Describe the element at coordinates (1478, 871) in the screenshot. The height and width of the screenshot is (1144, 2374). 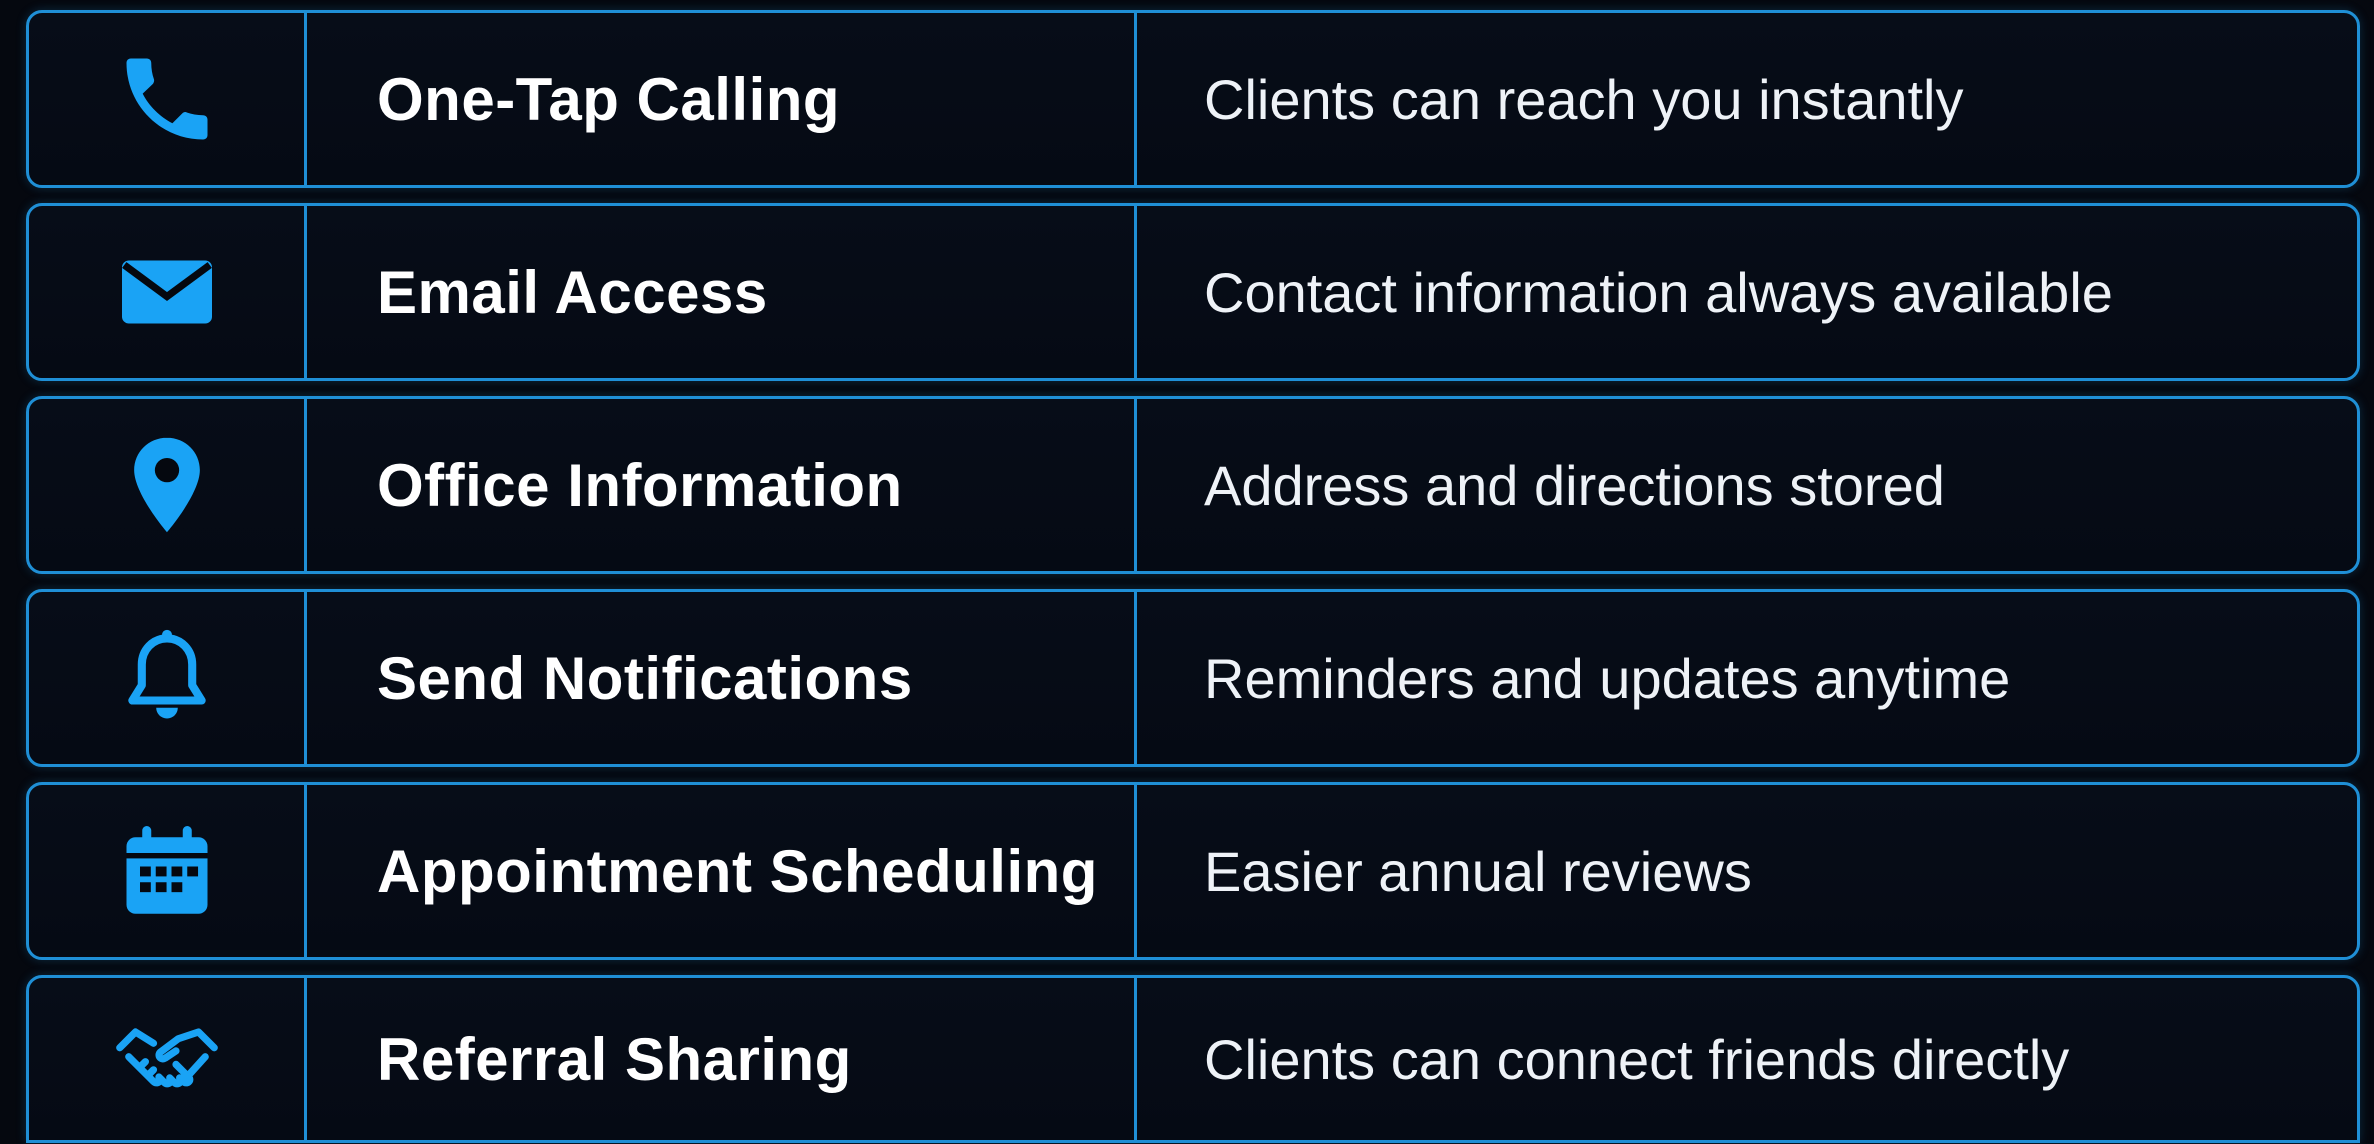
I see `feature-description: Easier annual reviews` at that location.